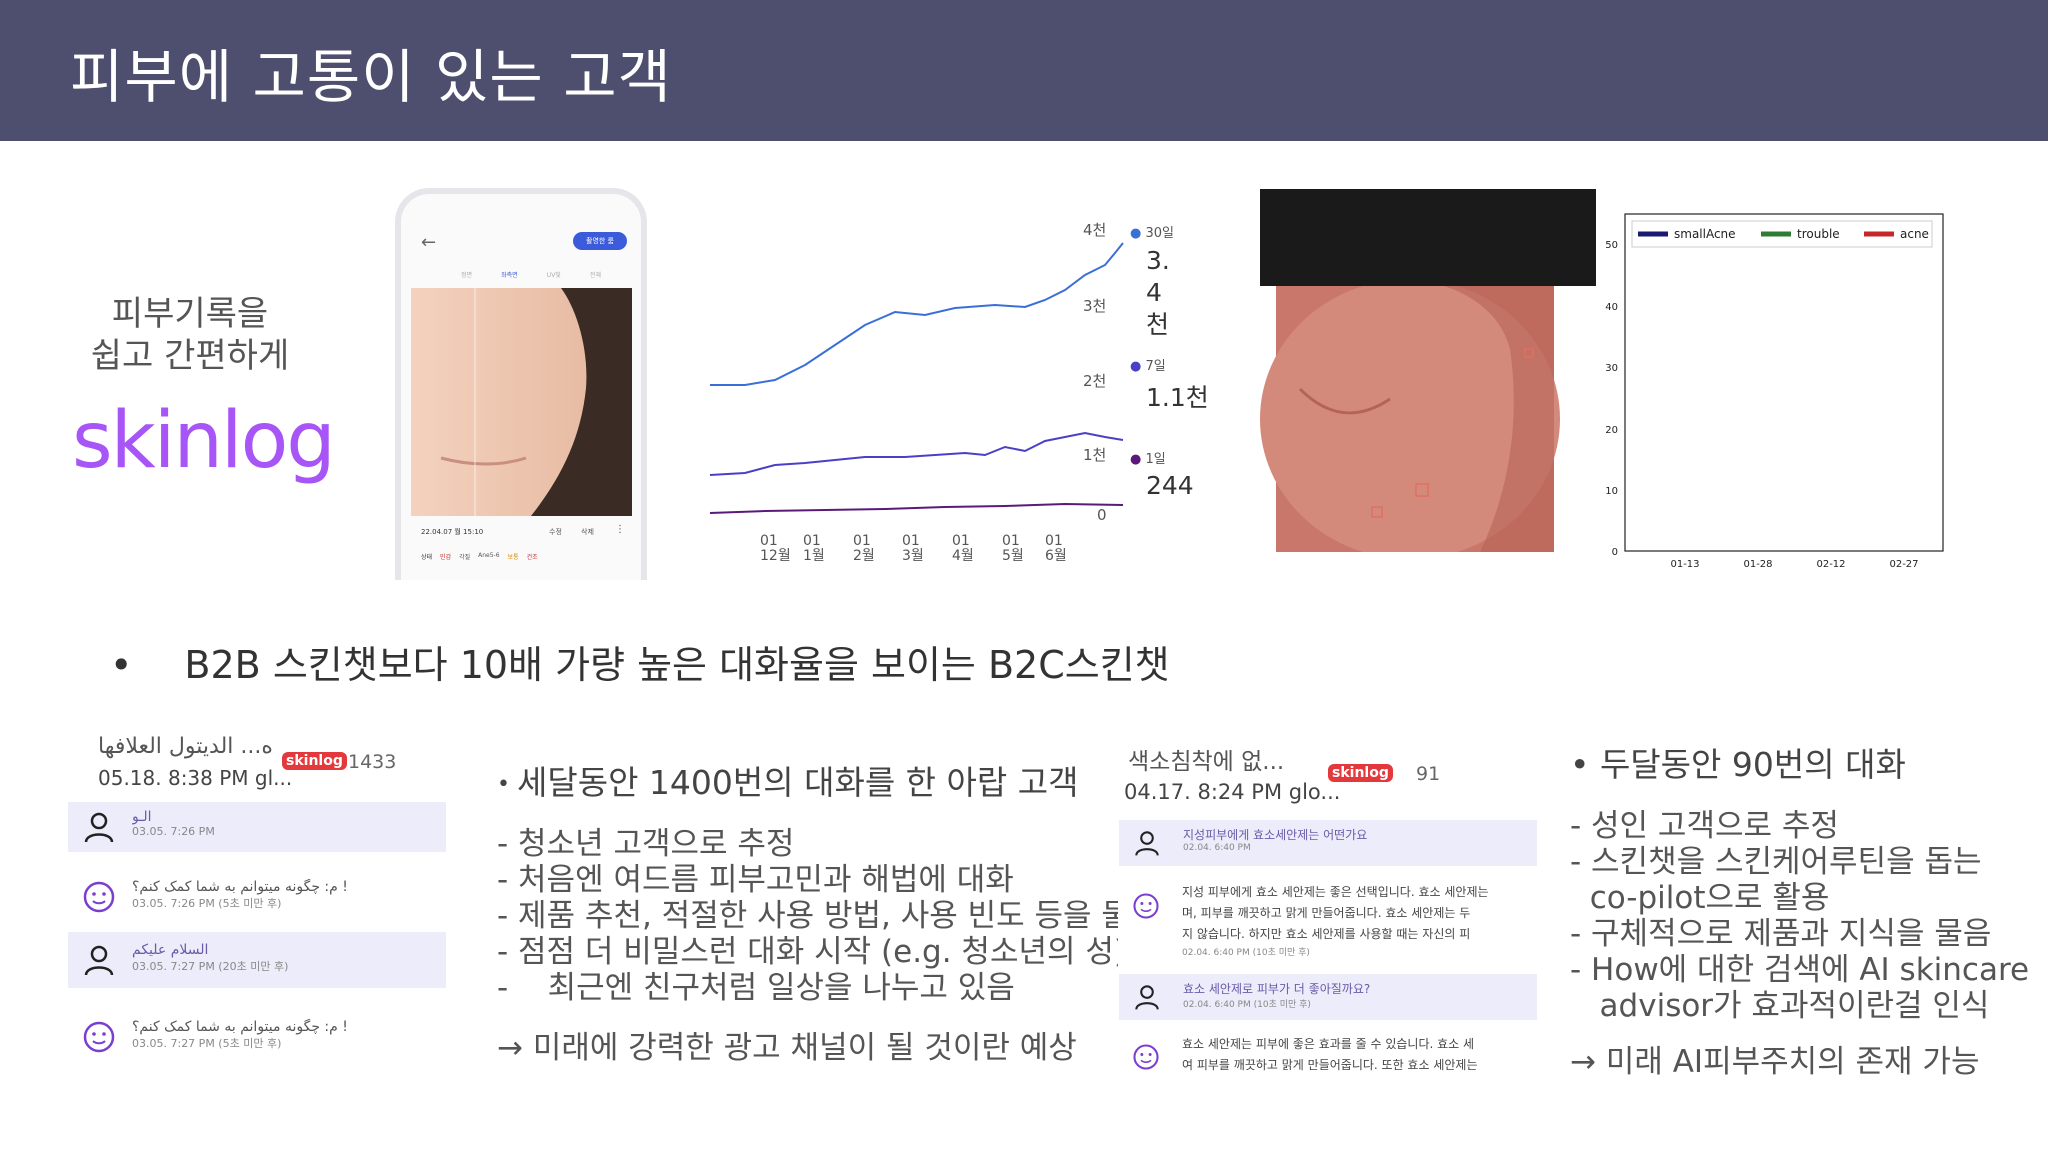  Describe the element at coordinates (1056, 556) in the screenshot. I see `x-tick-month: 6월` at that location.